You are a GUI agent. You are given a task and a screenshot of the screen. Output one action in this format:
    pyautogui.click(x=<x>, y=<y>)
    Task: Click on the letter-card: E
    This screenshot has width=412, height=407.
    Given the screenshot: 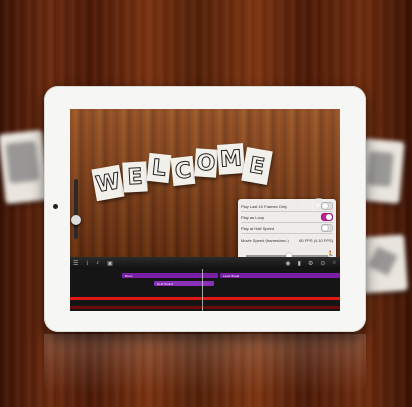 What is the action you would take?
    pyautogui.click(x=135, y=177)
    